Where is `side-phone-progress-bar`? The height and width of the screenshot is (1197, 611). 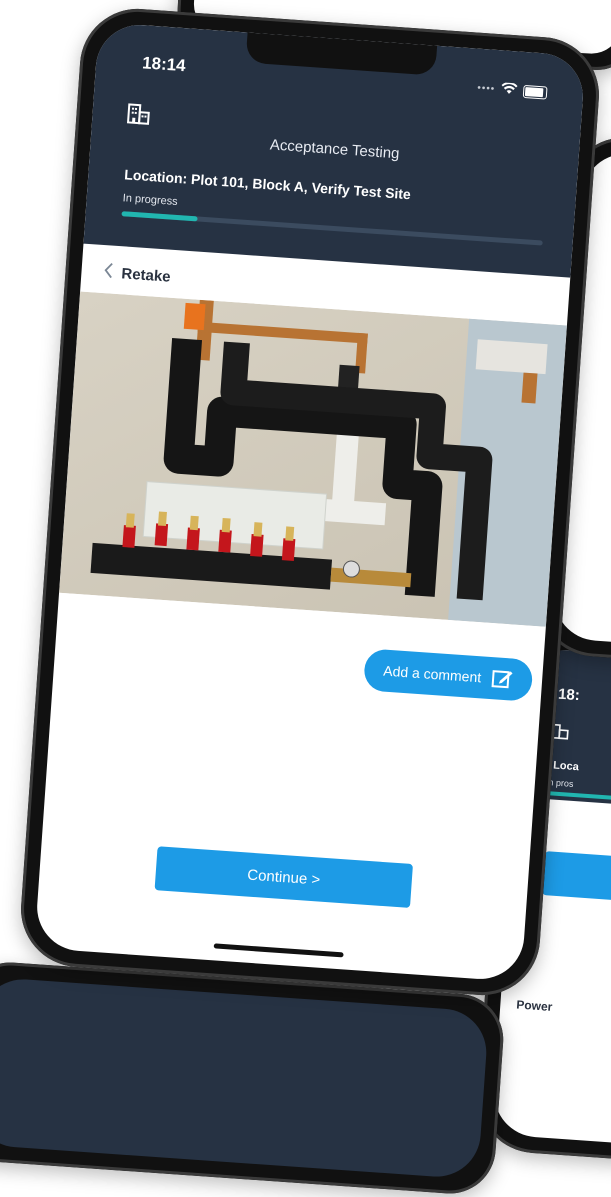
side-phone-progress-bar is located at coordinates (578, 801).